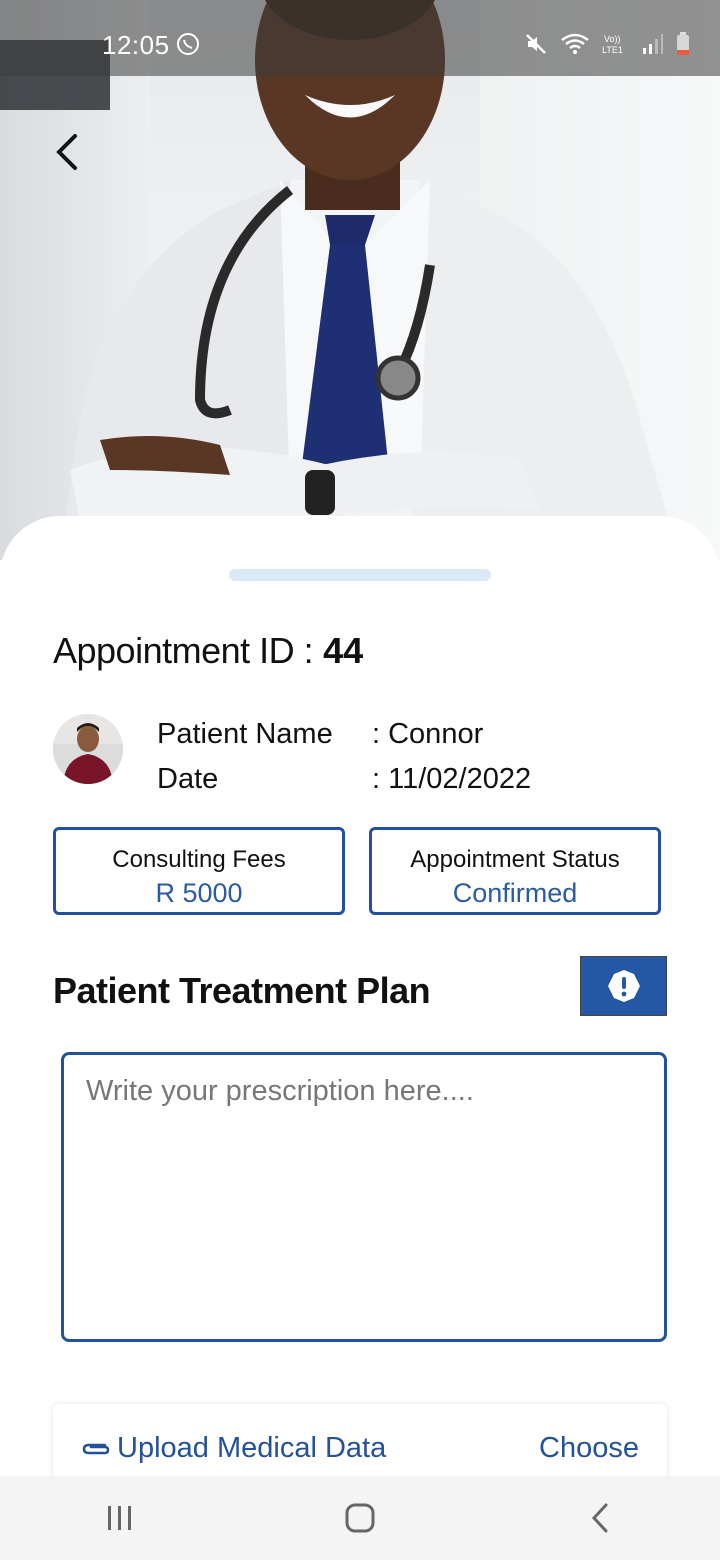 The width and height of the screenshot is (720, 1560). I want to click on appointment-status-label: Appointment Status, so click(515, 859).